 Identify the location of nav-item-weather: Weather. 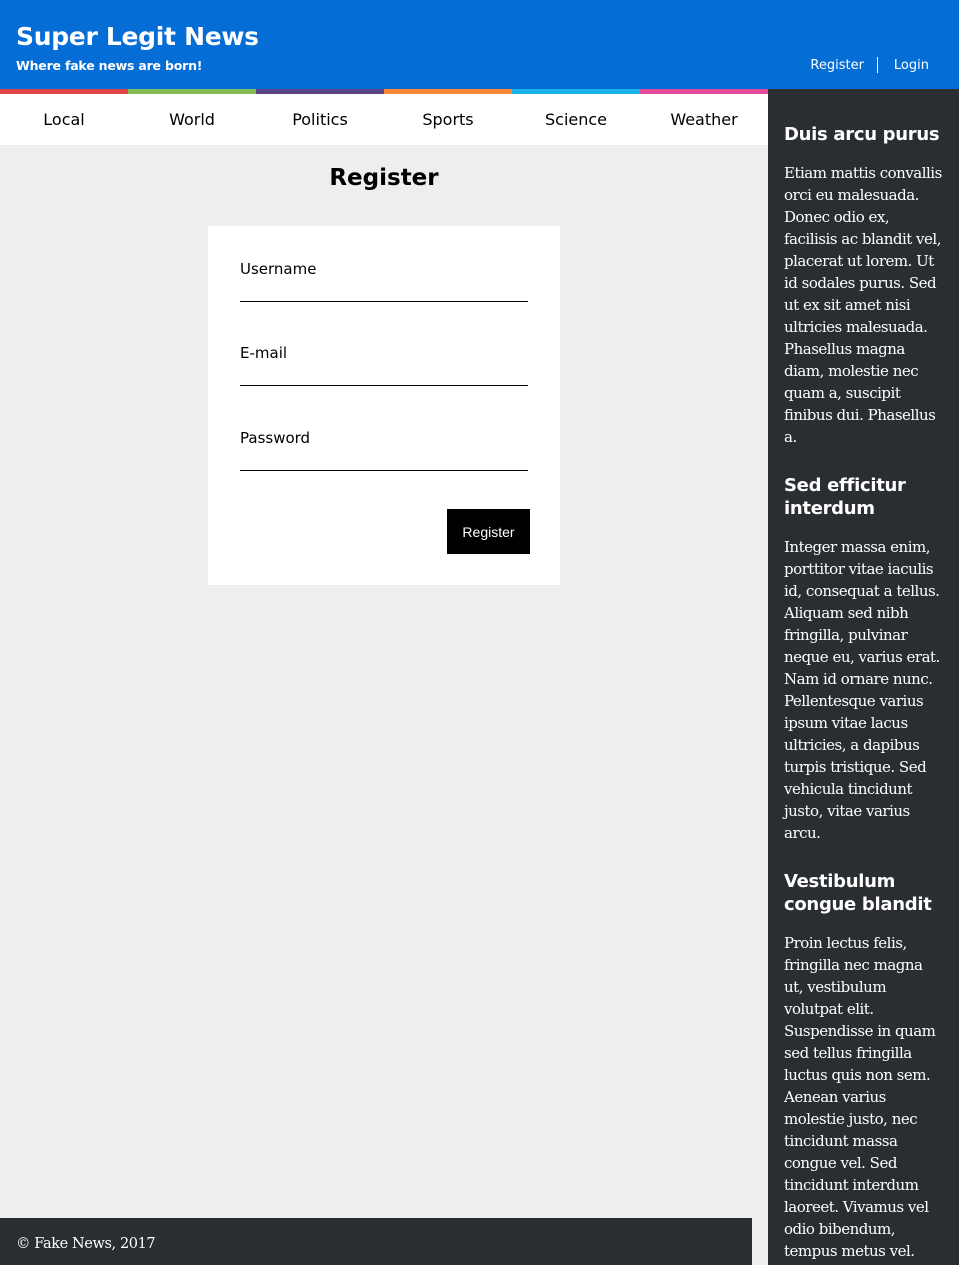
(704, 117).